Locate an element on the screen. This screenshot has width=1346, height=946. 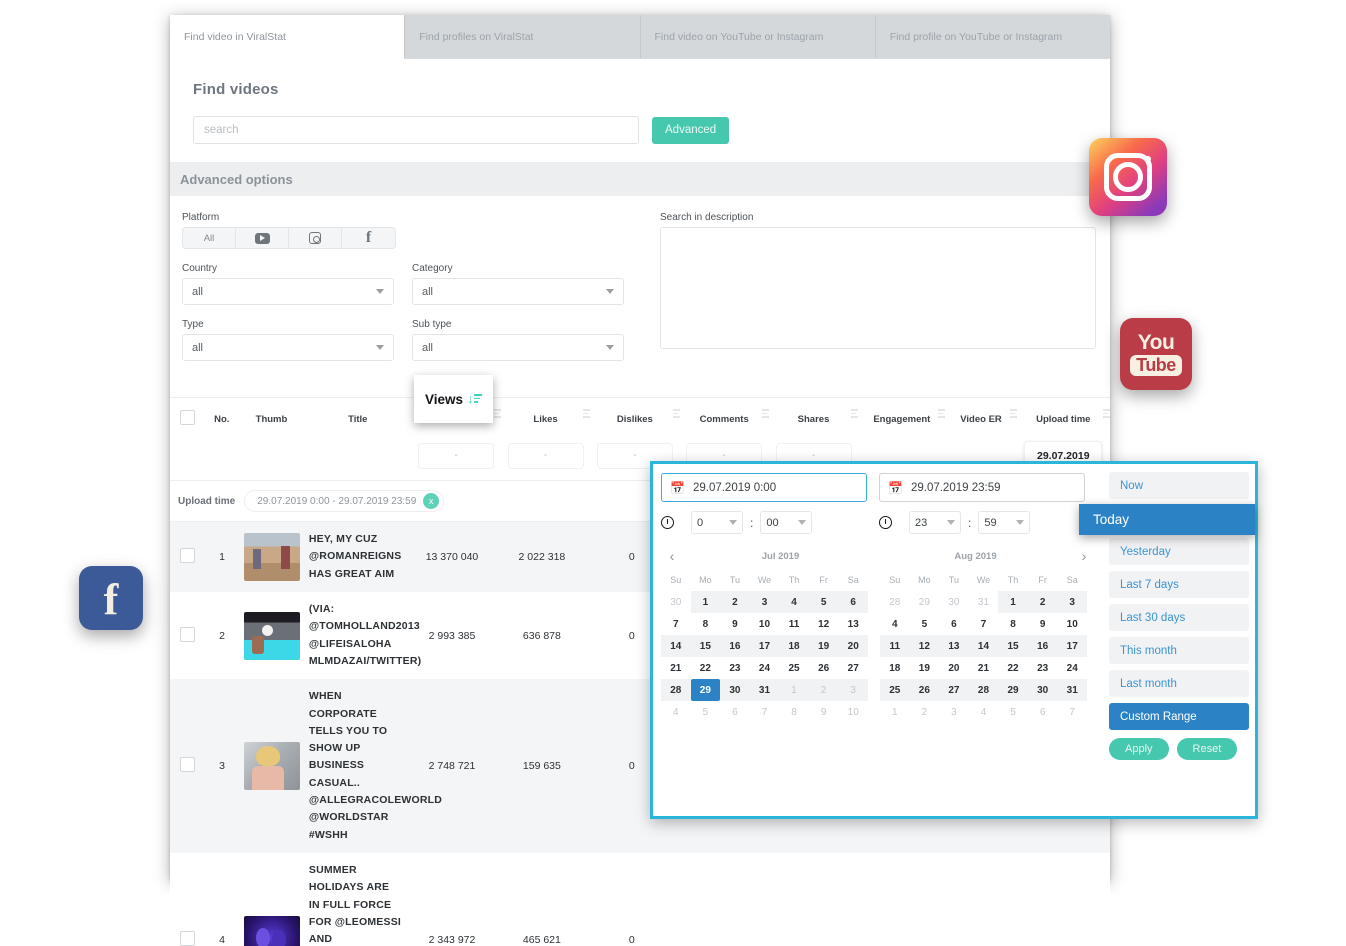
next-month-button: › is located at coordinates (1084, 556).